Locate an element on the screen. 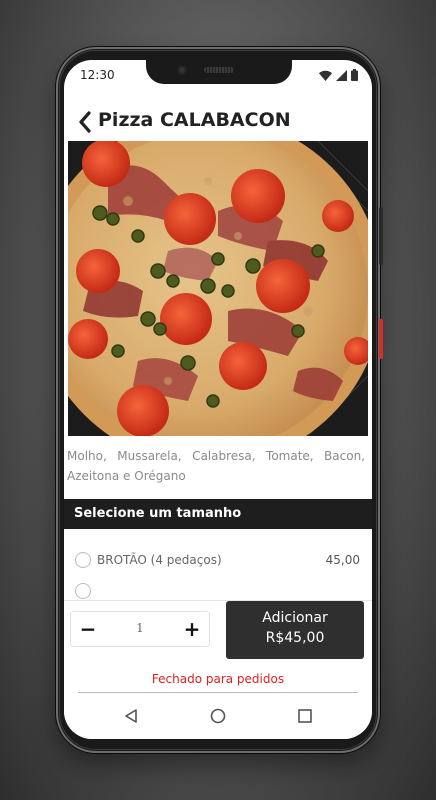 The width and height of the screenshot is (436, 800). square-recents-icon is located at coordinates (305, 716).